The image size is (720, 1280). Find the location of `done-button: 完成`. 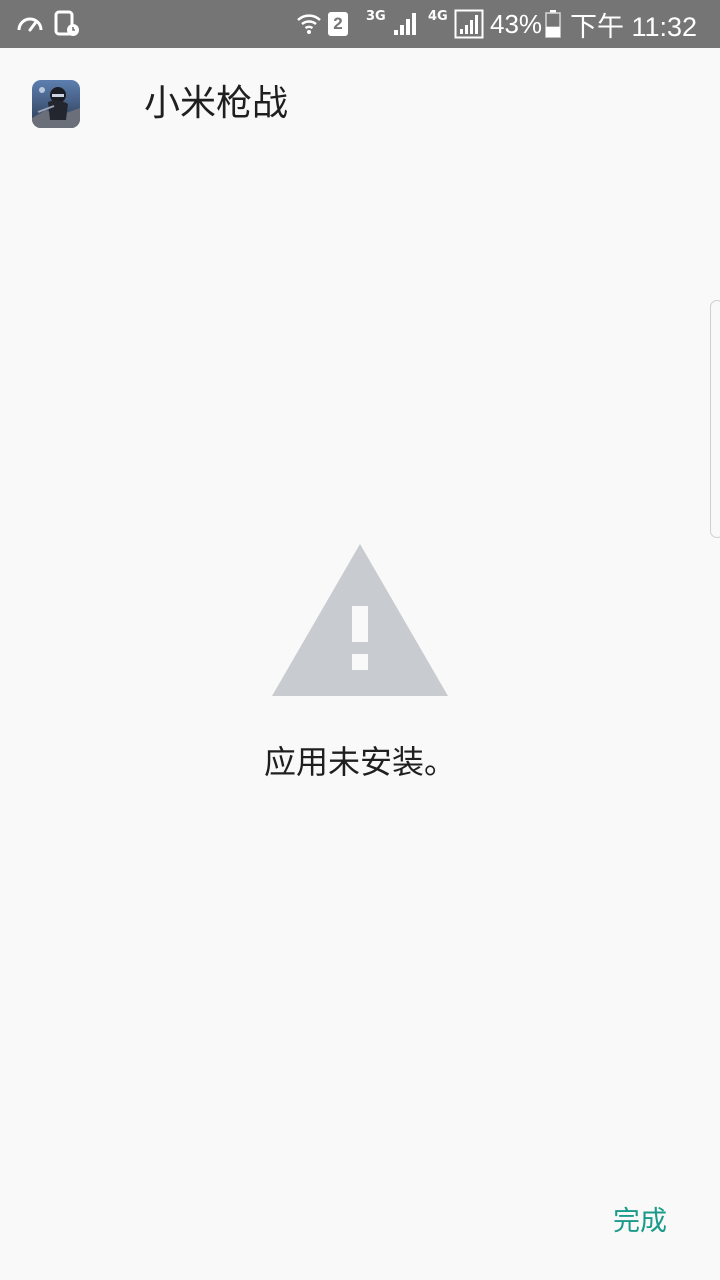

done-button: 完成 is located at coordinates (640, 1218).